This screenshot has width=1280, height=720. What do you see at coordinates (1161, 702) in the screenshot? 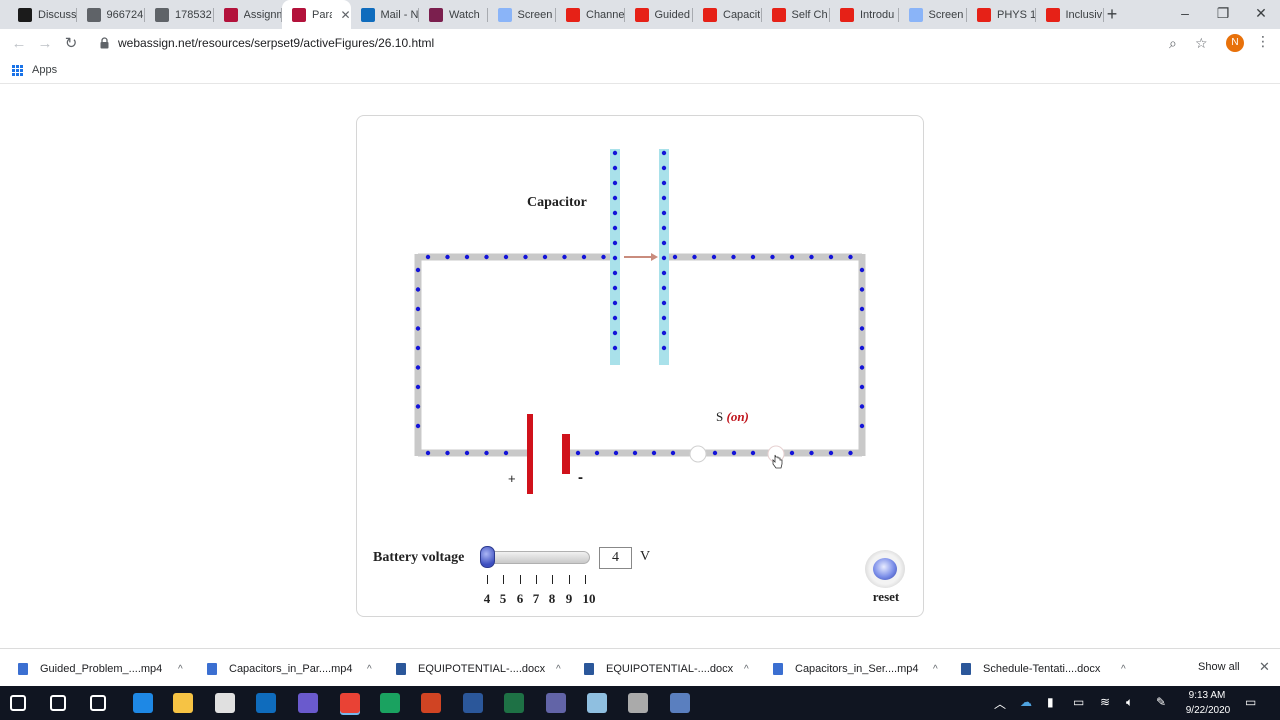
I see `pen-icon: ✎` at bounding box center [1161, 702].